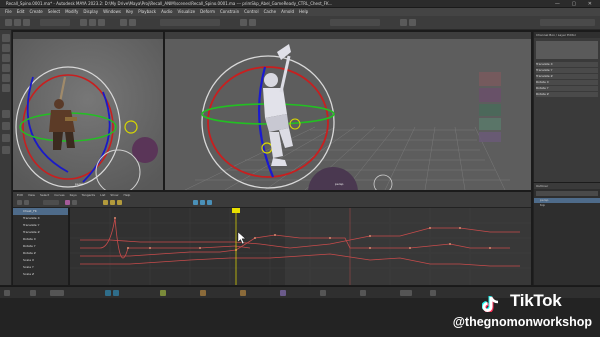 This screenshot has height=337, width=600. What do you see at coordinates (567, 35) in the screenshot?
I see `channel-box-tab: Channel Box / Layer Editor` at bounding box center [567, 35].